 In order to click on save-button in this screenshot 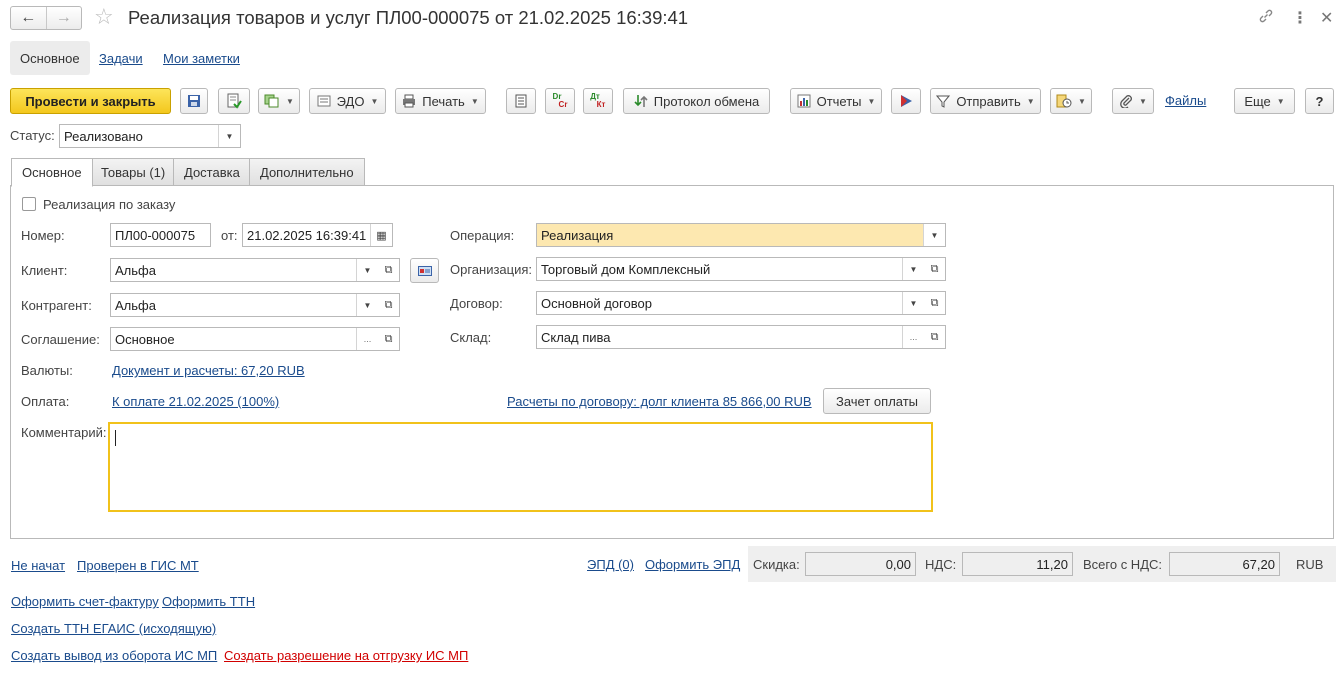, I will do `click(194, 101)`.